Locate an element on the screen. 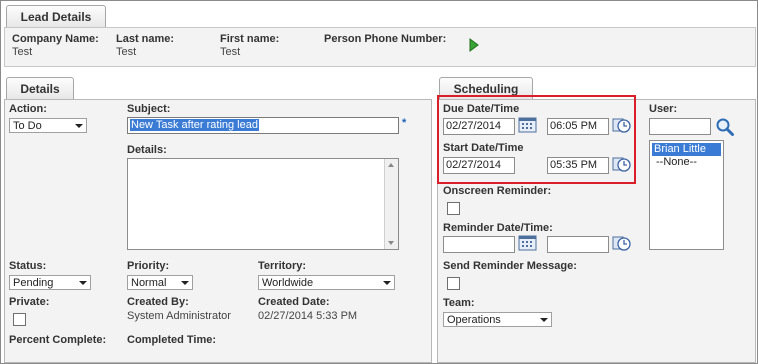  created-by-value: System Administrator is located at coordinates (179, 316).